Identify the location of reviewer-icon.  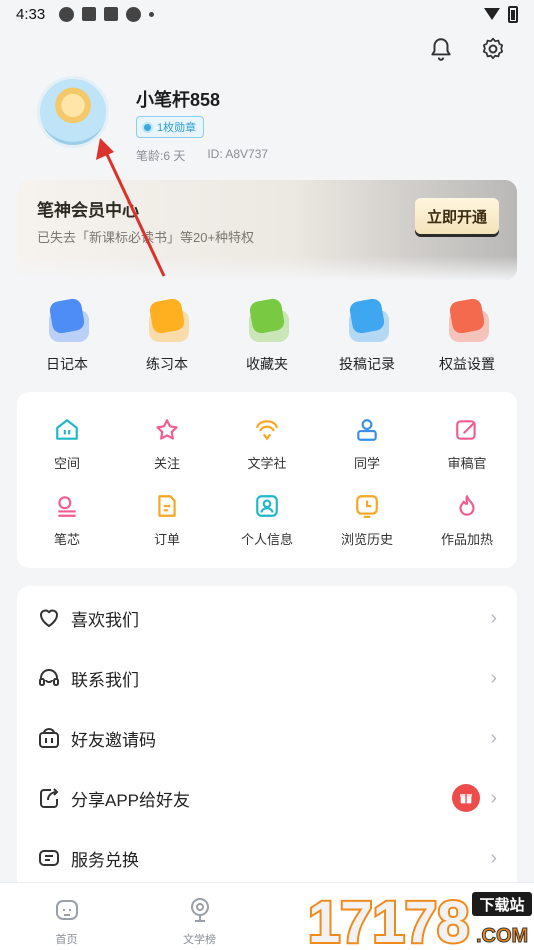
(466, 429).